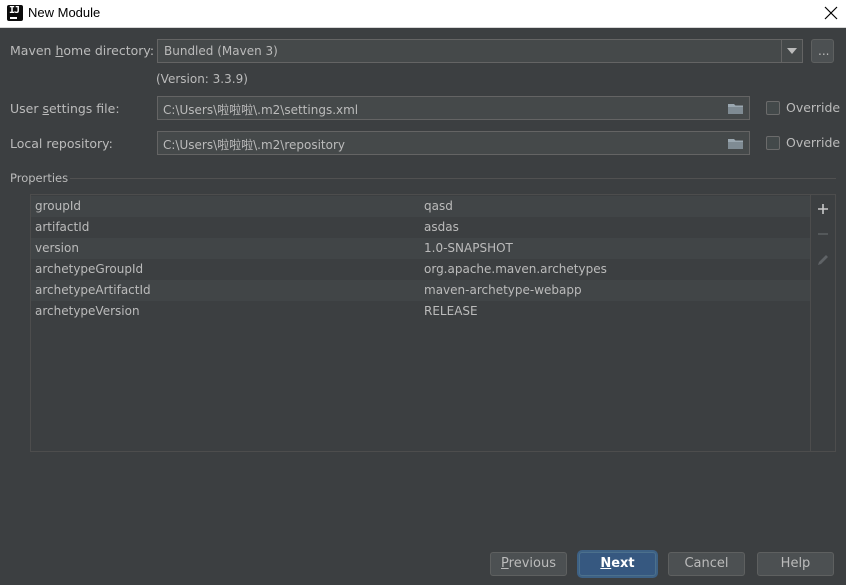 Image resolution: width=846 pixels, height=585 pixels. Describe the element at coordinates (822, 323) in the screenshot. I see `properties-toolbar` at that location.